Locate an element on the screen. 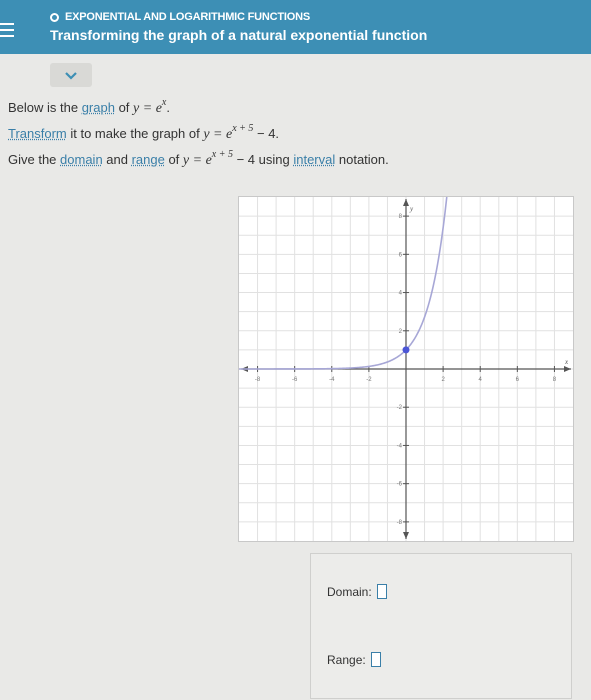 This screenshot has height=700, width=591. domain-input is located at coordinates (381, 591).